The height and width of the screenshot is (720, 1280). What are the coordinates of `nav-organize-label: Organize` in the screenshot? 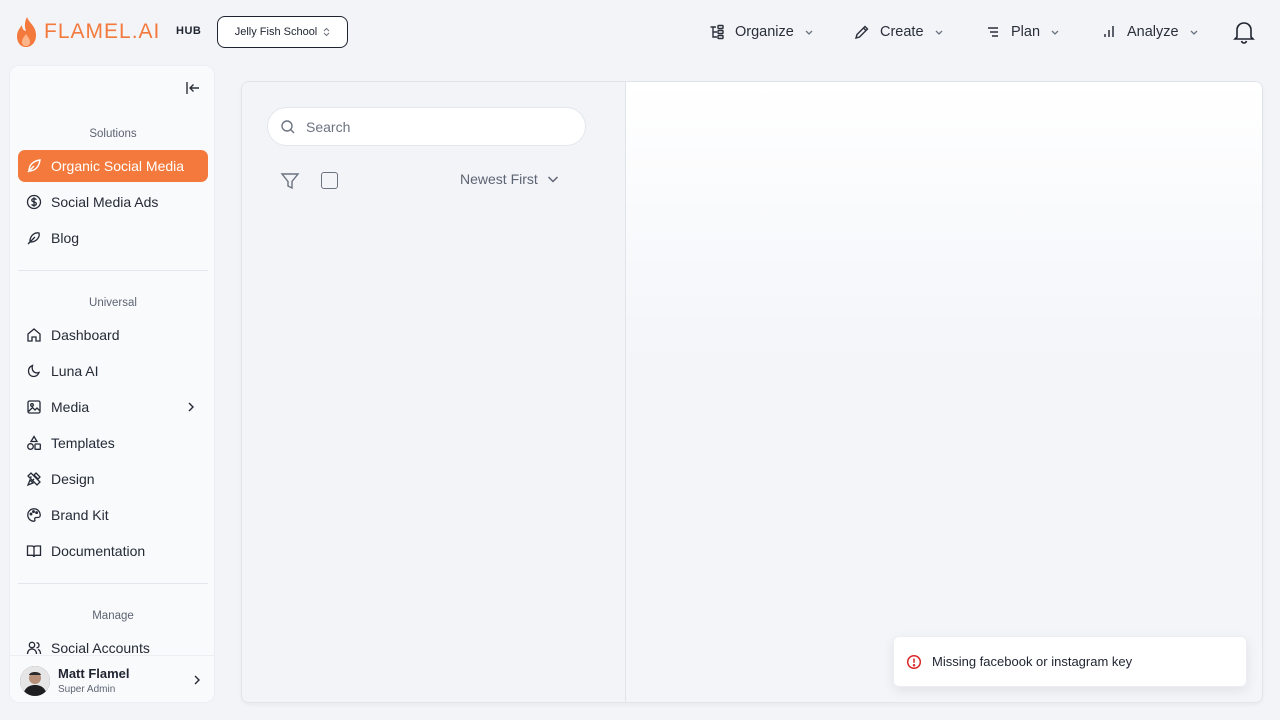 It's located at (764, 32).